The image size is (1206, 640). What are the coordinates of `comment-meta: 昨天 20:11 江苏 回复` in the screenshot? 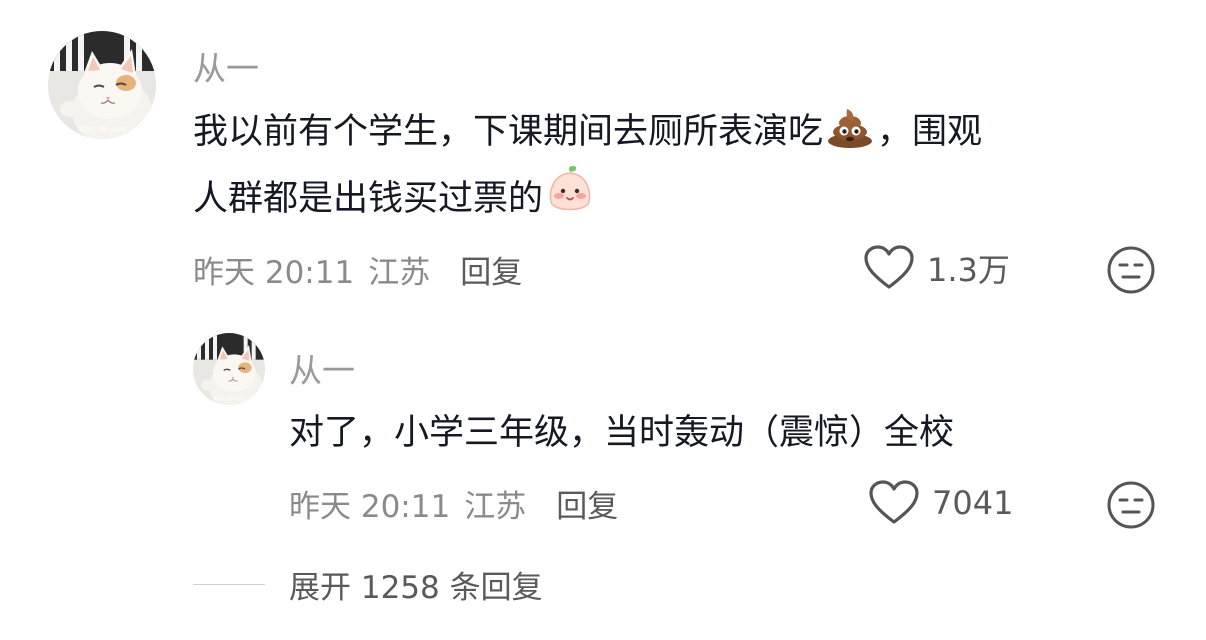 It's located at (357, 269).